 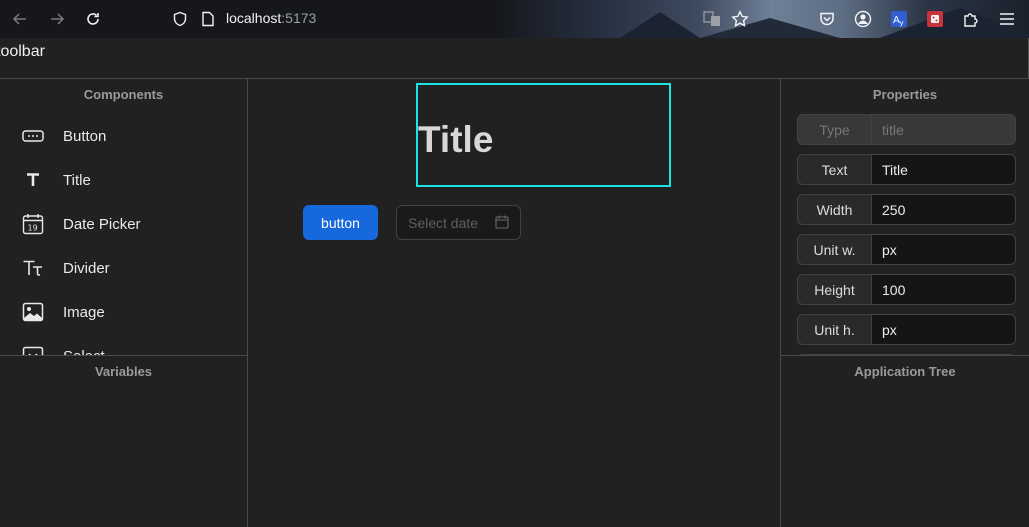 I want to click on variables-title: Variables, so click(x=123, y=371).